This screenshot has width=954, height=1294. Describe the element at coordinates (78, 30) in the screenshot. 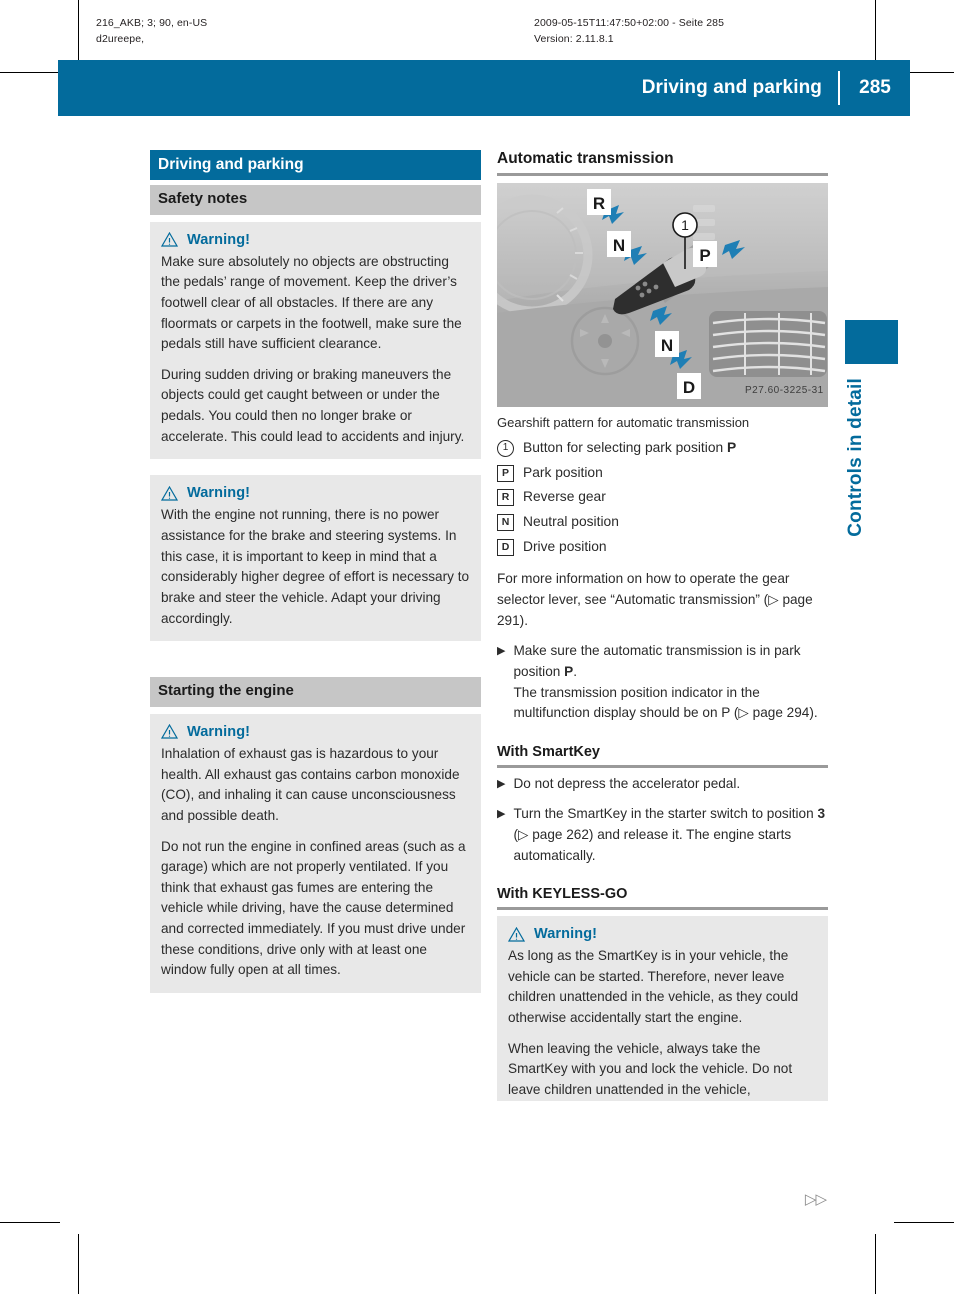

I see `crop-mark-top-left-vertical` at that location.